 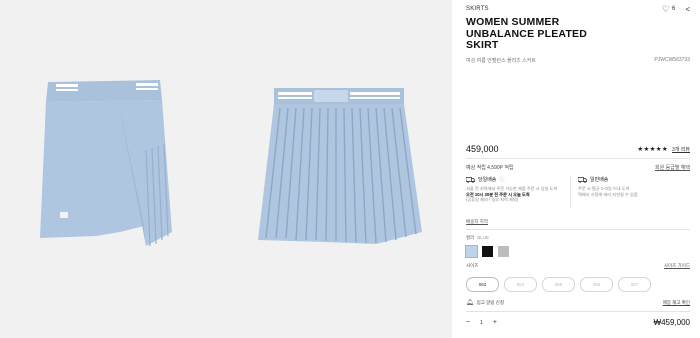 What do you see at coordinates (468, 322) in the screenshot?
I see `decrease-quantity-button: −` at bounding box center [468, 322].